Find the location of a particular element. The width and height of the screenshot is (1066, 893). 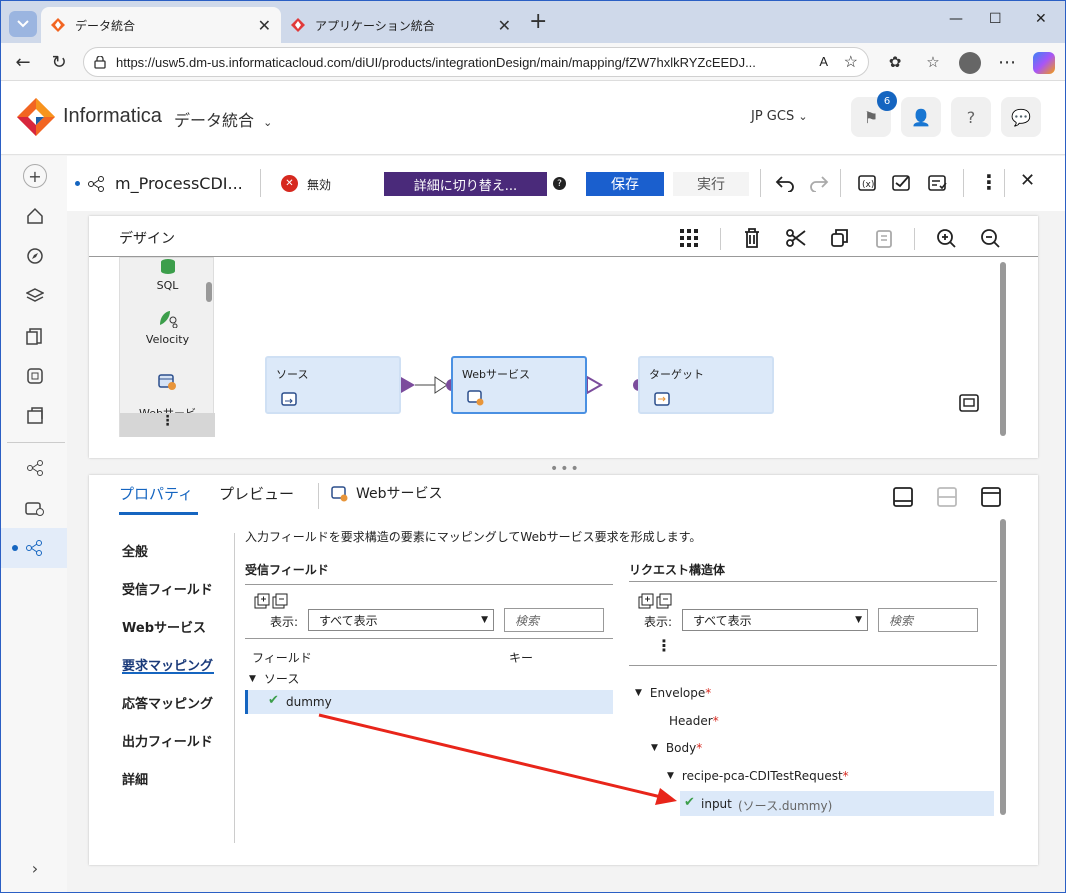

close-mapping-icon: ✕ is located at coordinates (1027, 180).